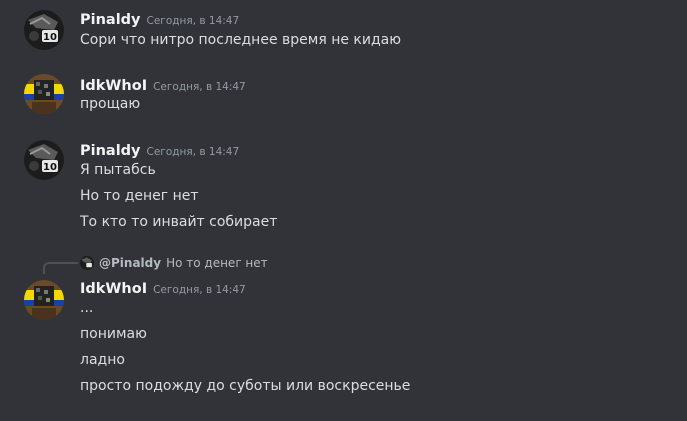 The height and width of the screenshot is (421, 687). Describe the element at coordinates (110, 104) in the screenshot. I see `message-text: прощаю` at that location.